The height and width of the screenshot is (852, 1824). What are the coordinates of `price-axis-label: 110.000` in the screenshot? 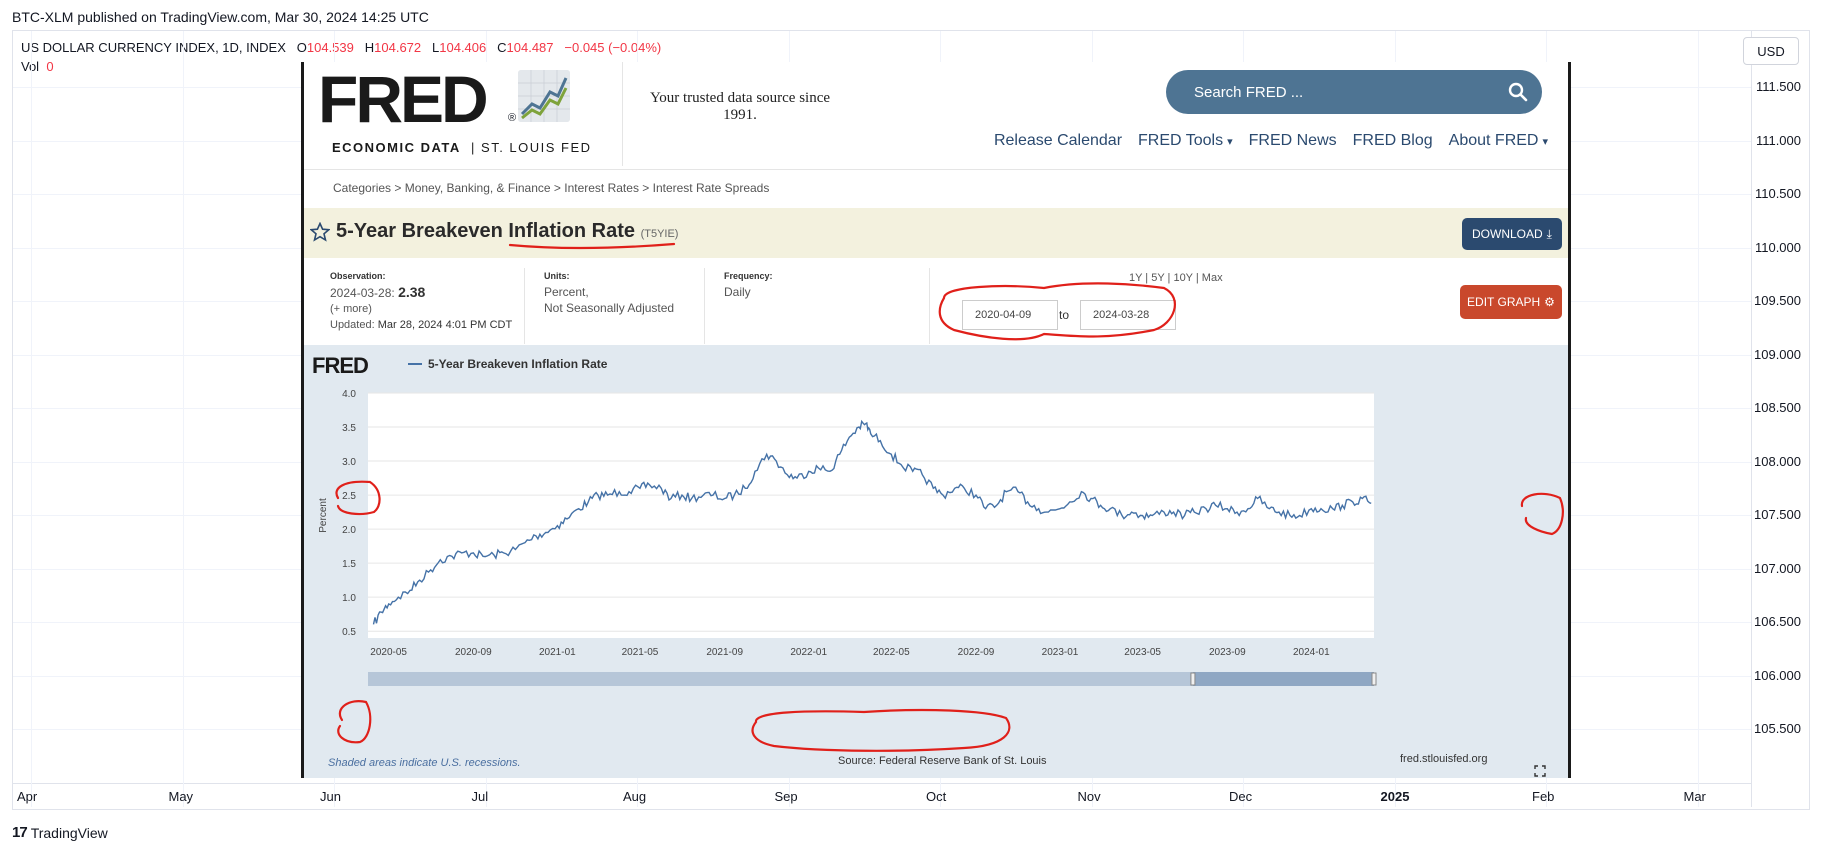 It's located at (1771, 247).